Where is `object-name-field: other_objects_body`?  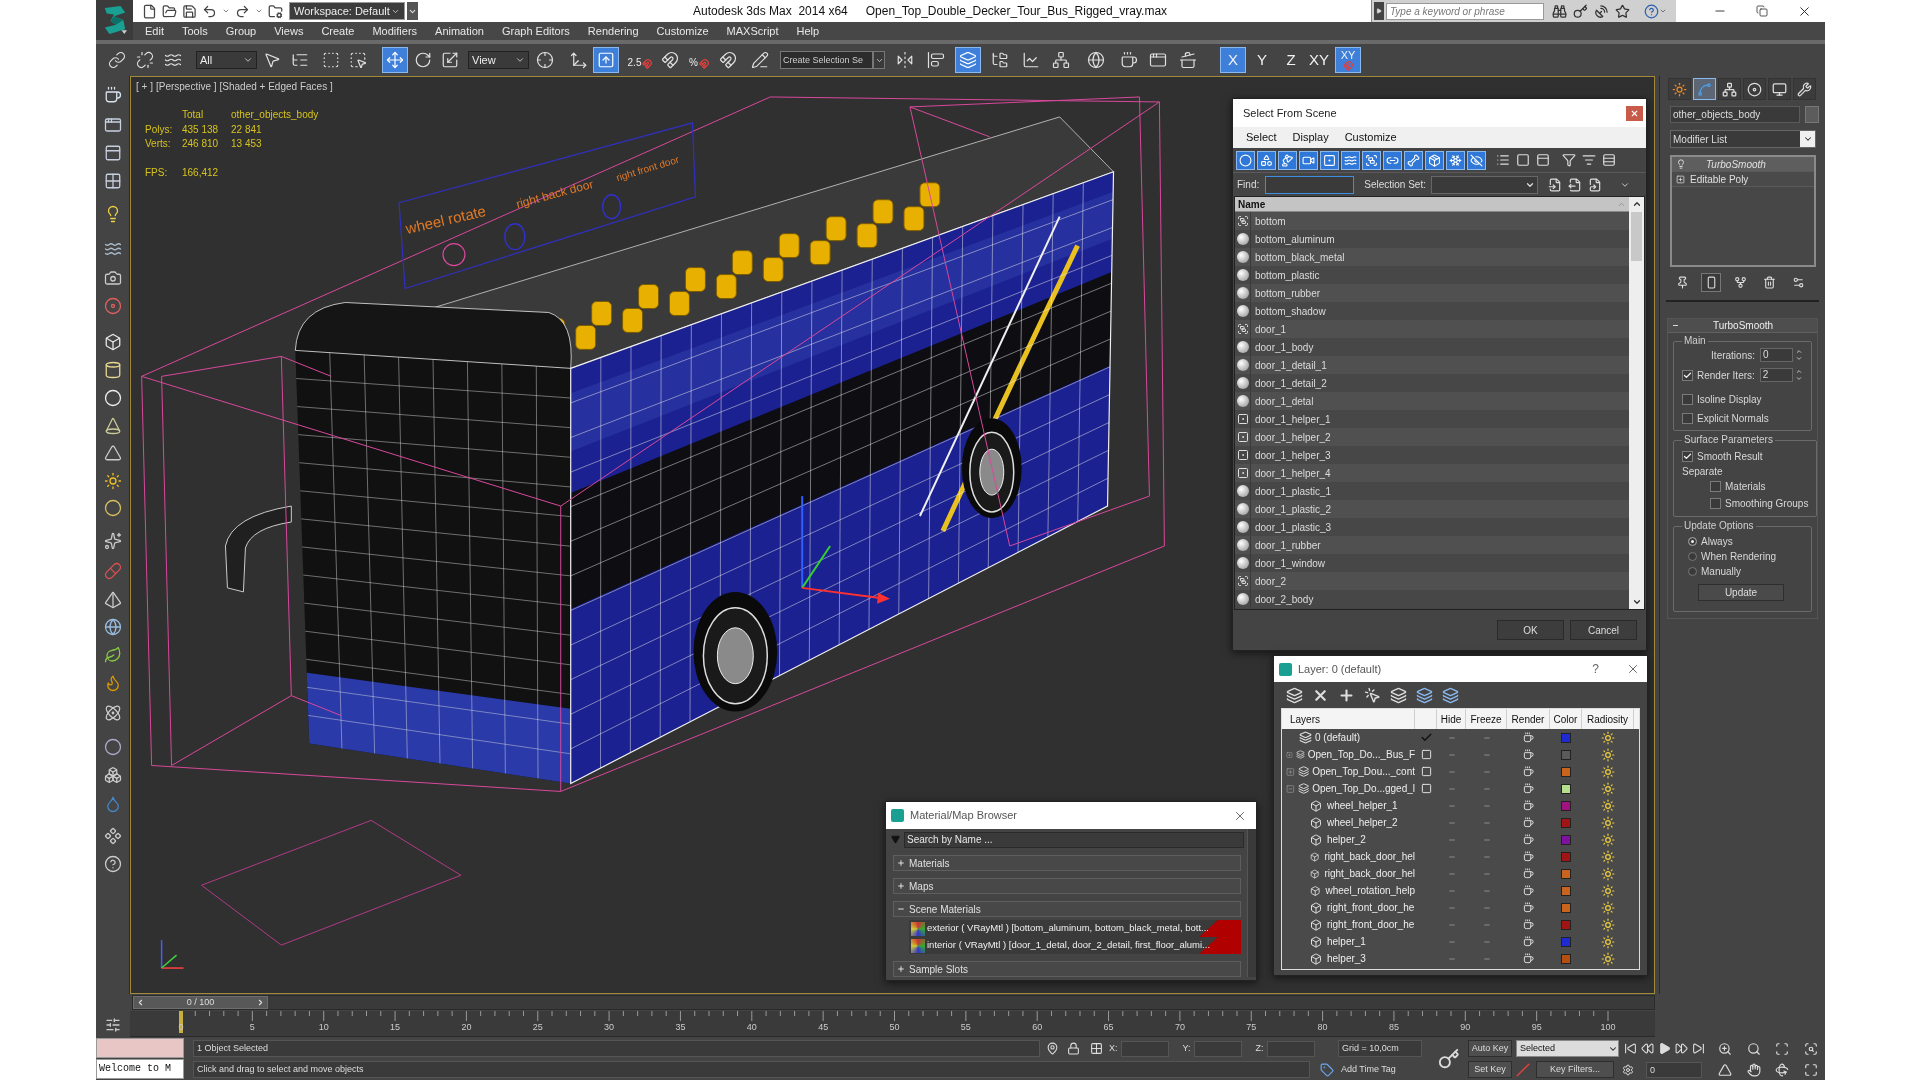 object-name-field: other_objects_body is located at coordinates (1735, 114).